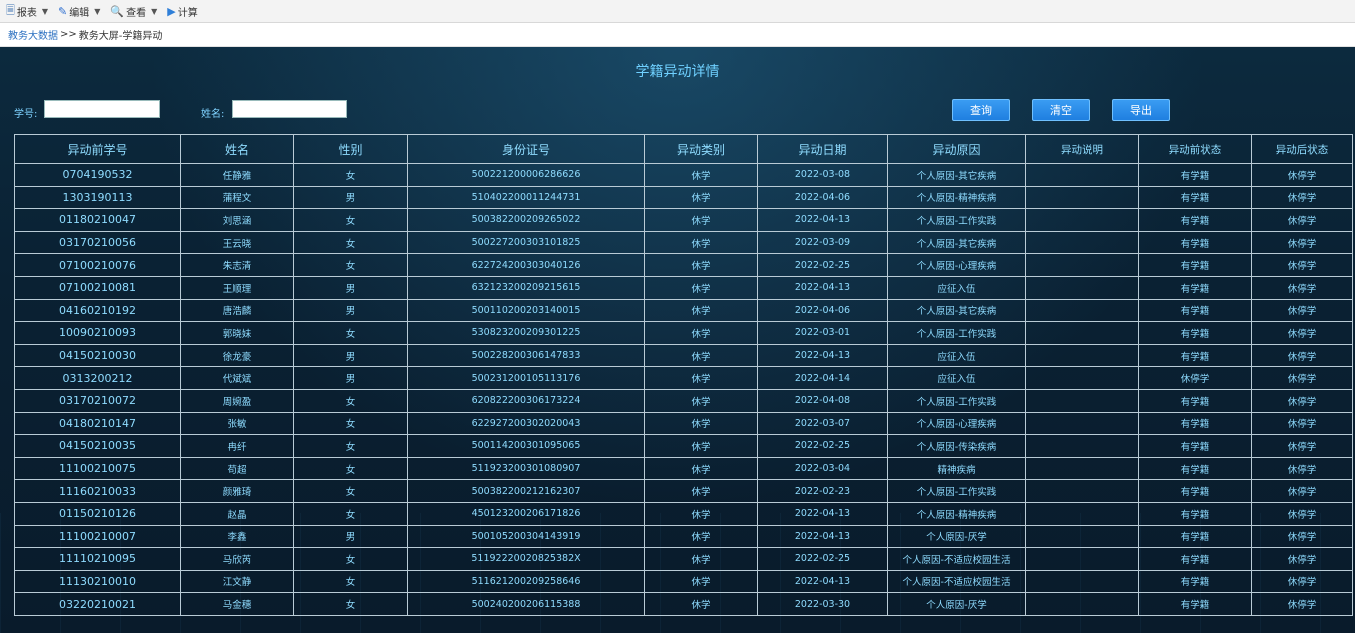 Image resolution: width=1355 pixels, height=633 pixels. What do you see at coordinates (822, 468) in the screenshot?
I see `table-cell: 2022-03-04` at bounding box center [822, 468].